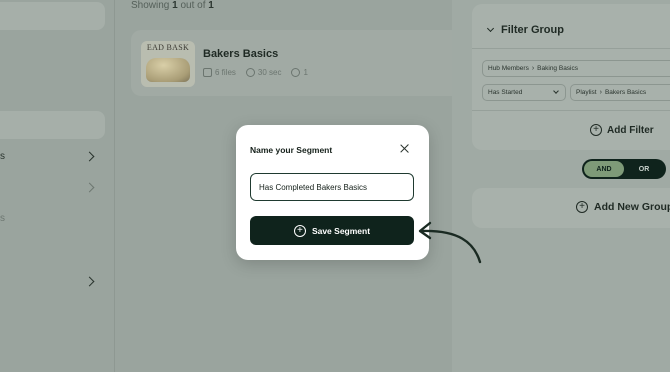 The width and height of the screenshot is (670, 372). Describe the element at coordinates (632, 207) in the screenshot. I see `add-group-label: Add New Group` at that location.